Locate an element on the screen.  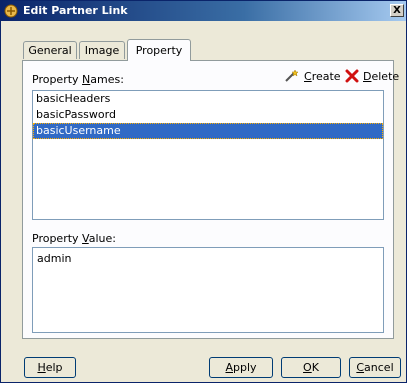
list-item: basicUsername is located at coordinates (208, 131).